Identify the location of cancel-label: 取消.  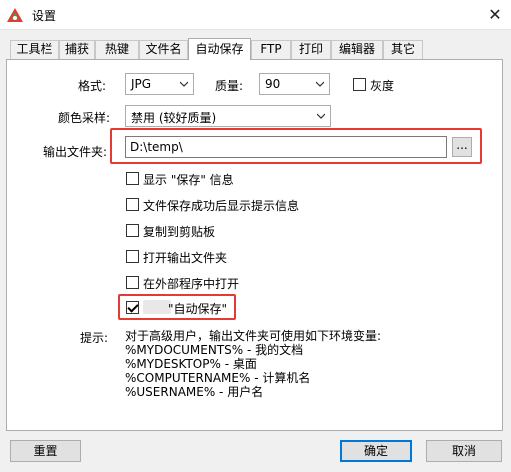
(463, 451).